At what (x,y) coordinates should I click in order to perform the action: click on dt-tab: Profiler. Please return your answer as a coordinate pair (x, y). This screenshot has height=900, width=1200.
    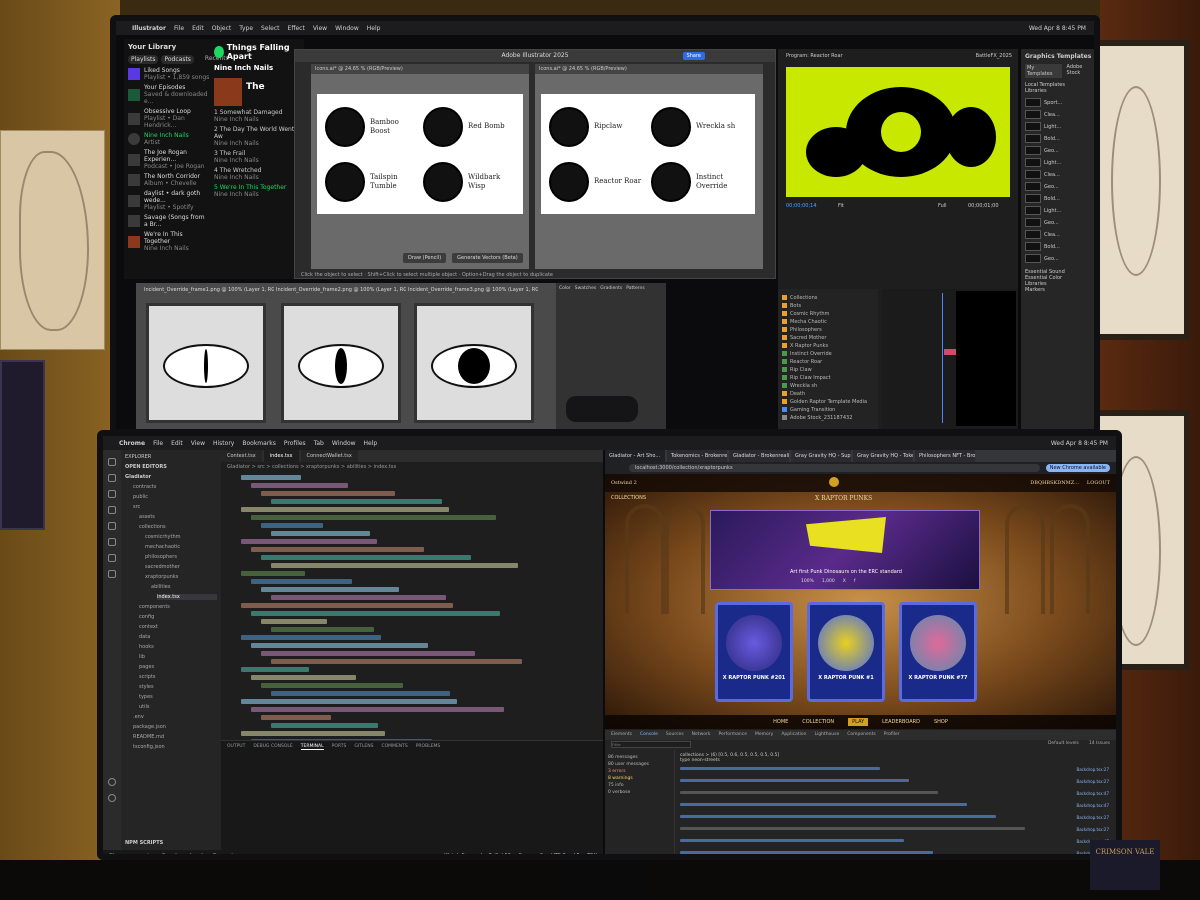
    Looking at the image, I should click on (892, 735).